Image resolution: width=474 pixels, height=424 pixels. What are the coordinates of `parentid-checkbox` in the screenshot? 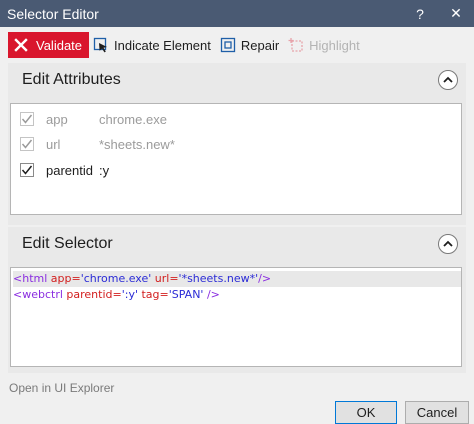 It's located at (27, 170).